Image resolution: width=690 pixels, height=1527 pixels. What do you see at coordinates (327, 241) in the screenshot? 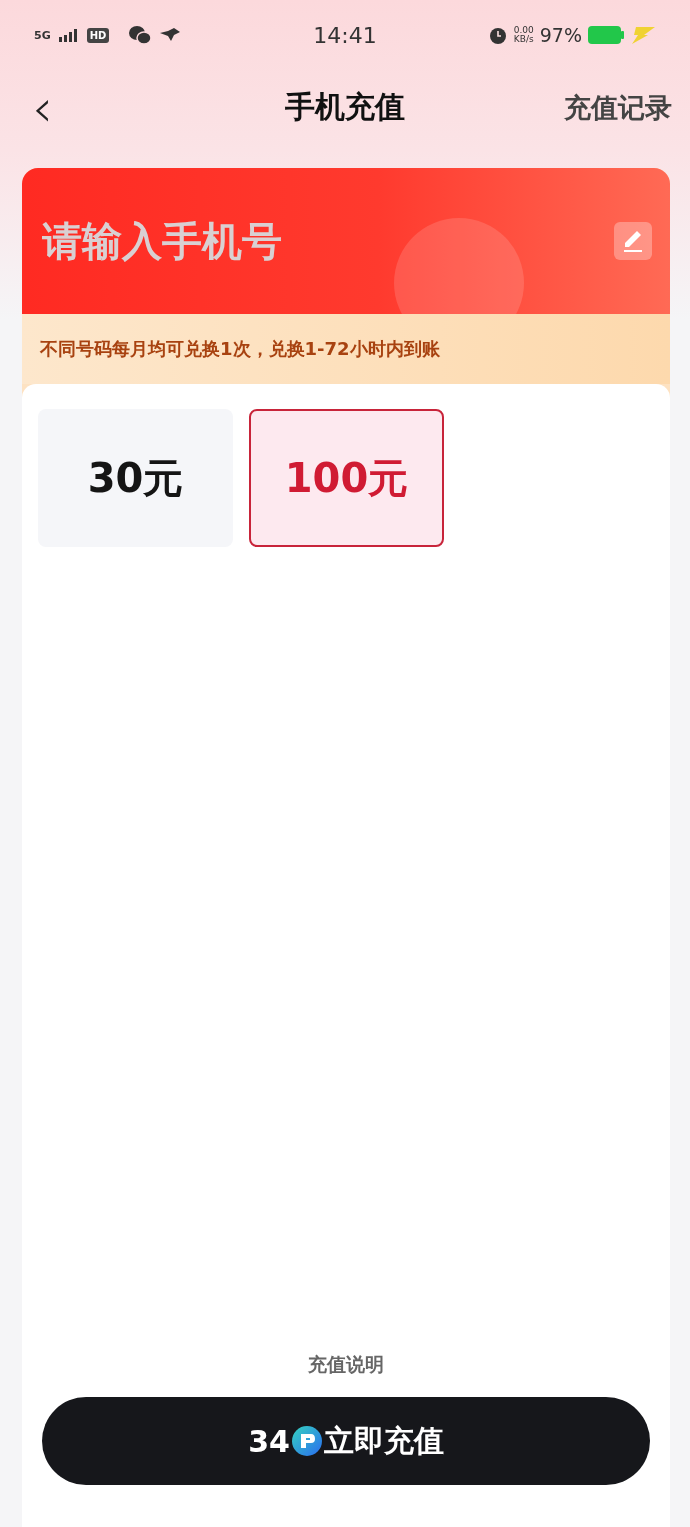
I see `phone-number-input: 请输入手机号` at bounding box center [327, 241].